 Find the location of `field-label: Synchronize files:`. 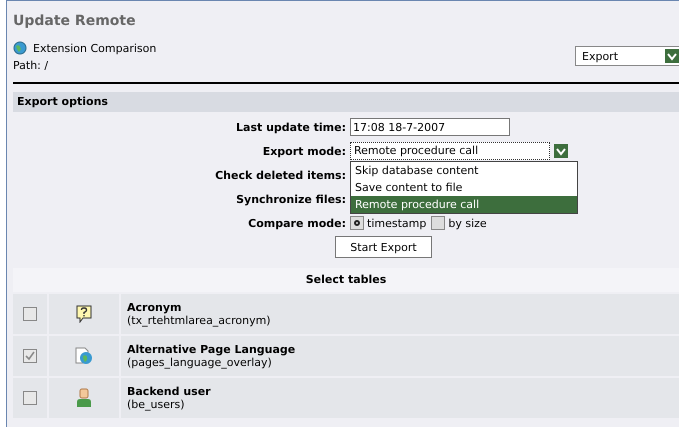

field-label: Synchronize files: is located at coordinates (291, 199).